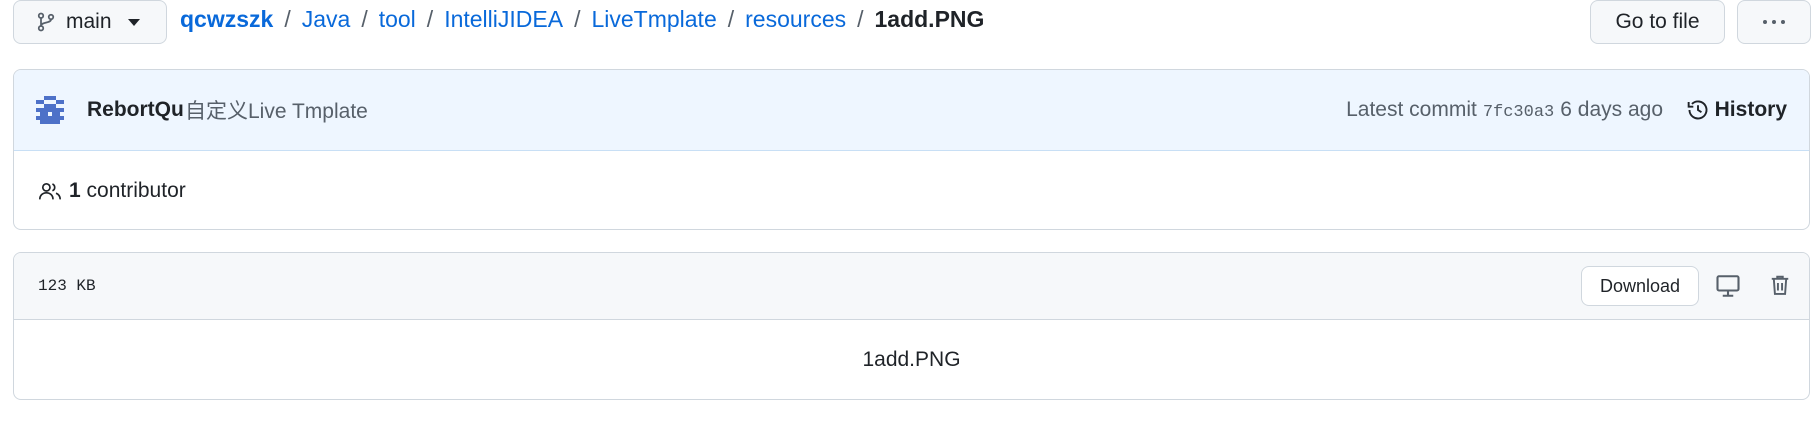 The image size is (1817, 423). Describe the element at coordinates (50, 191) in the screenshot. I see `people-icon` at that location.